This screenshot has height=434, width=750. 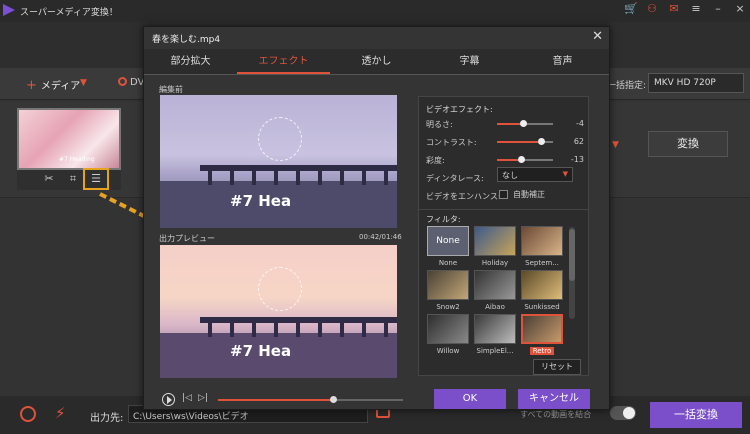 What do you see at coordinates (578, 141) in the screenshot?
I see `contrast-value: 62` at bounding box center [578, 141].